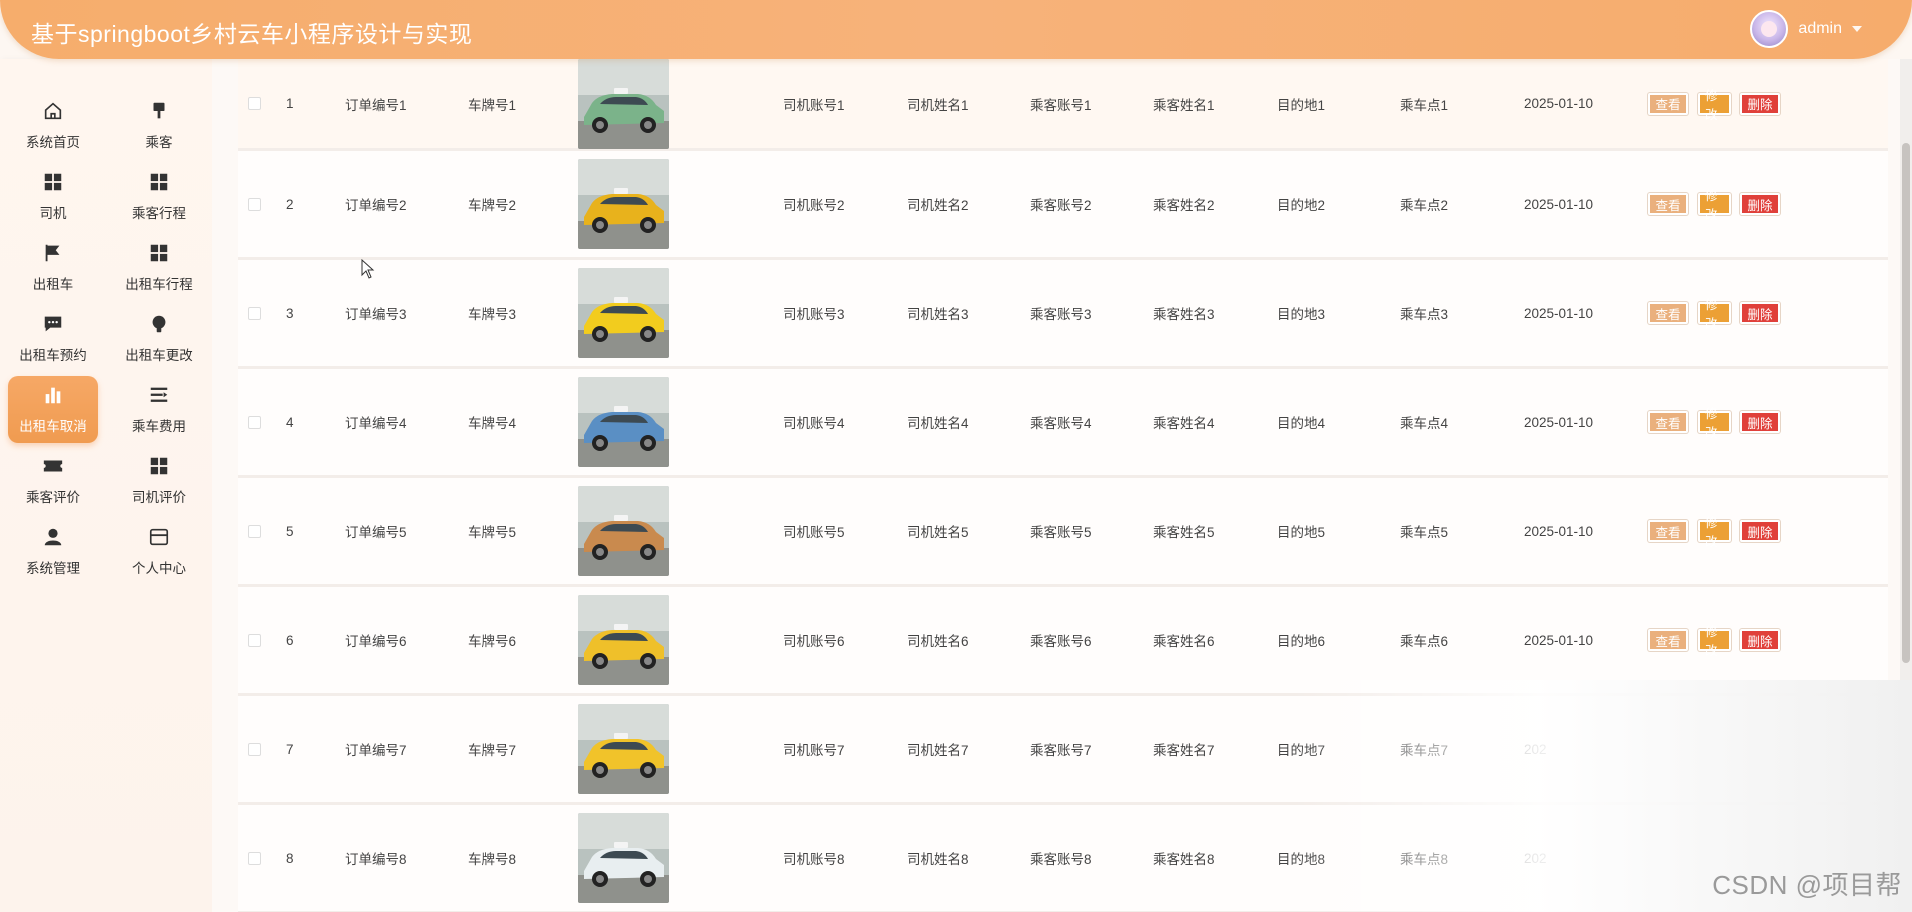 This screenshot has width=1912, height=912. What do you see at coordinates (376, 859) in the screenshot?
I see `cell-order: 订单编号8` at bounding box center [376, 859].